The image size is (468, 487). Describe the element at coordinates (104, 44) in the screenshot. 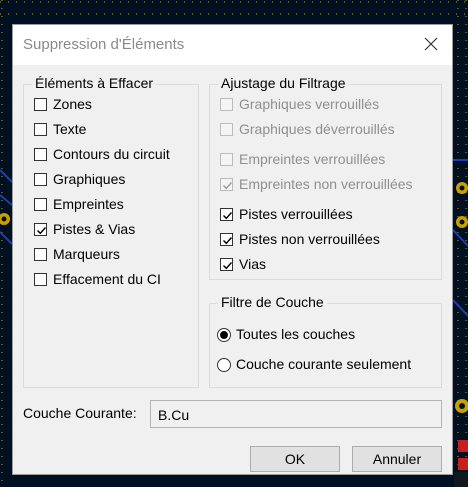

I see `dialog-title: Suppression d'Éléments` at that location.